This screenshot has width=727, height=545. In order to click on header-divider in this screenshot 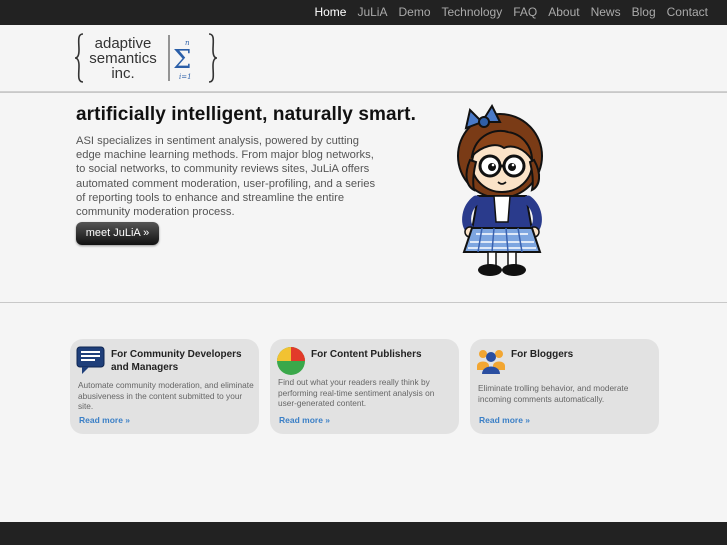, I will do `click(363, 92)`.